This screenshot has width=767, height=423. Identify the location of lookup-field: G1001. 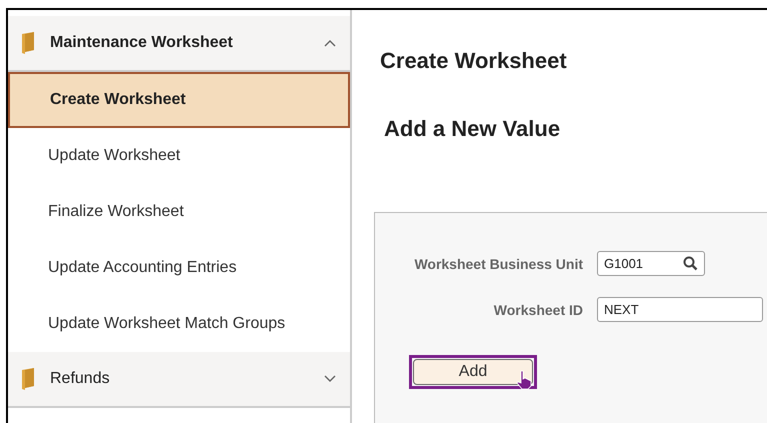
(651, 263).